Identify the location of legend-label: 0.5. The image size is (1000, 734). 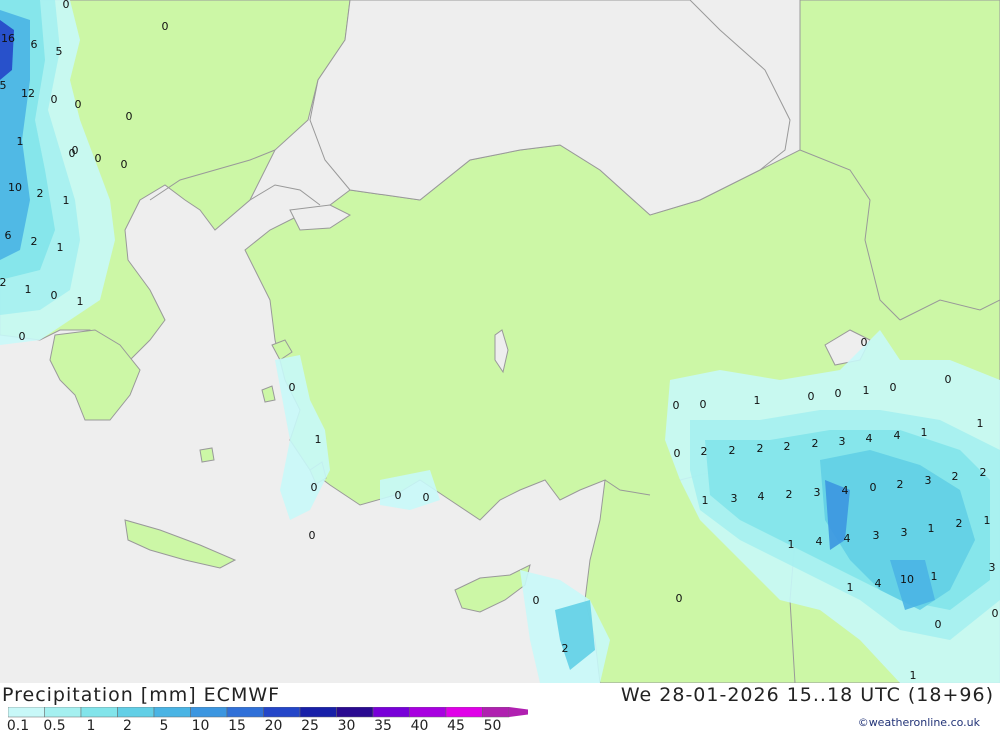
(54, 726).